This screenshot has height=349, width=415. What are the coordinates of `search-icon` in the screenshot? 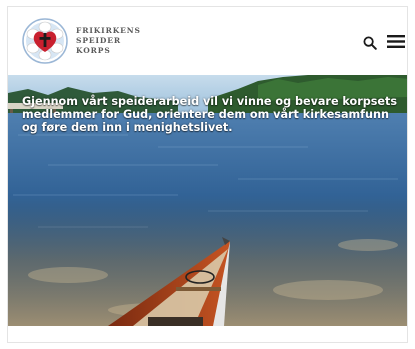 It's located at (370, 43).